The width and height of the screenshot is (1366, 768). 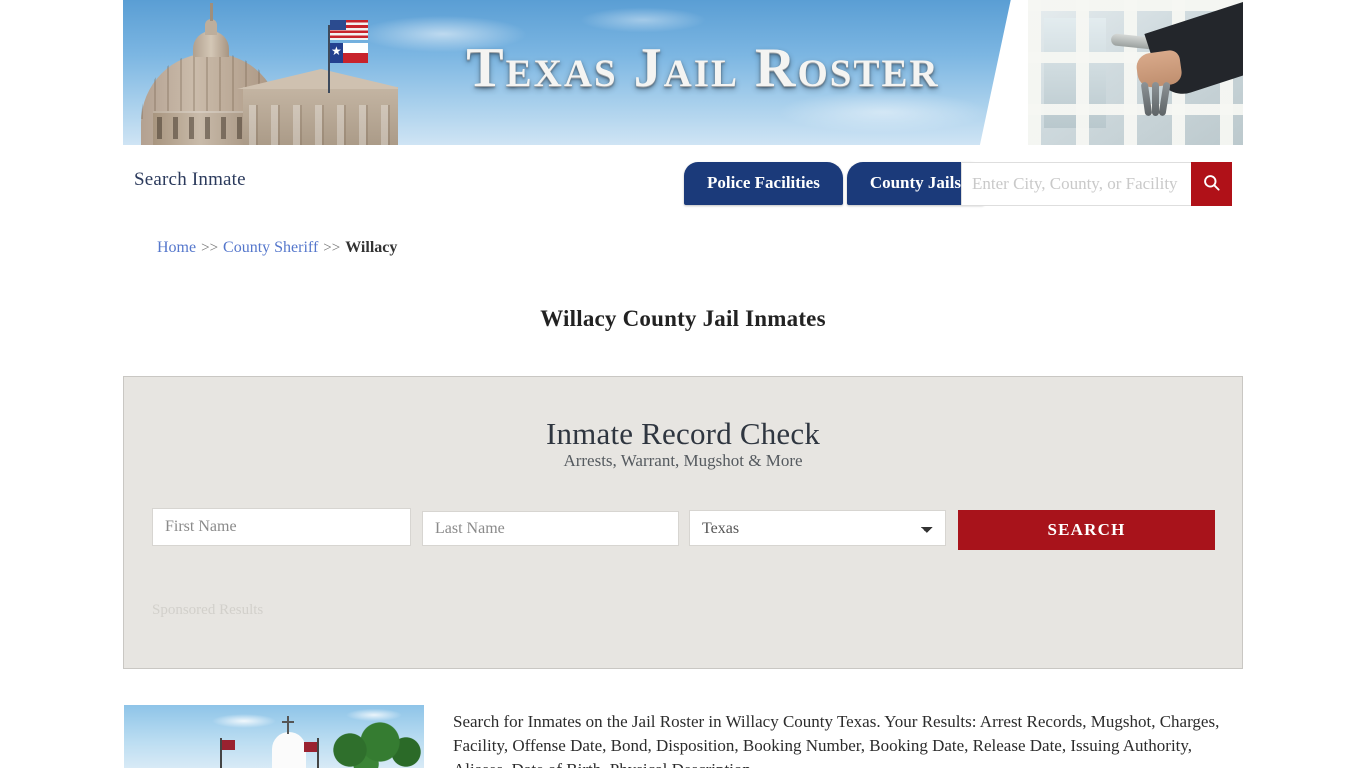 What do you see at coordinates (550, 528) in the screenshot?
I see `last-name-input` at bounding box center [550, 528].